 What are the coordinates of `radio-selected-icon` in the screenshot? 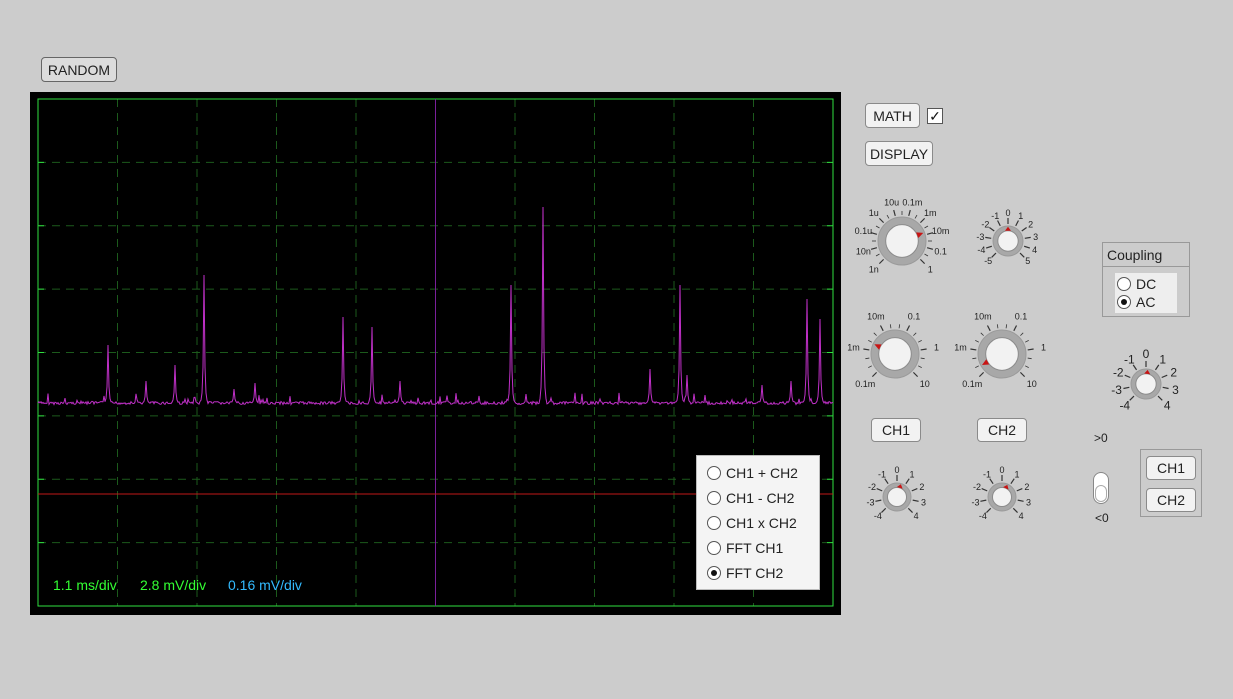 It's located at (1124, 302).